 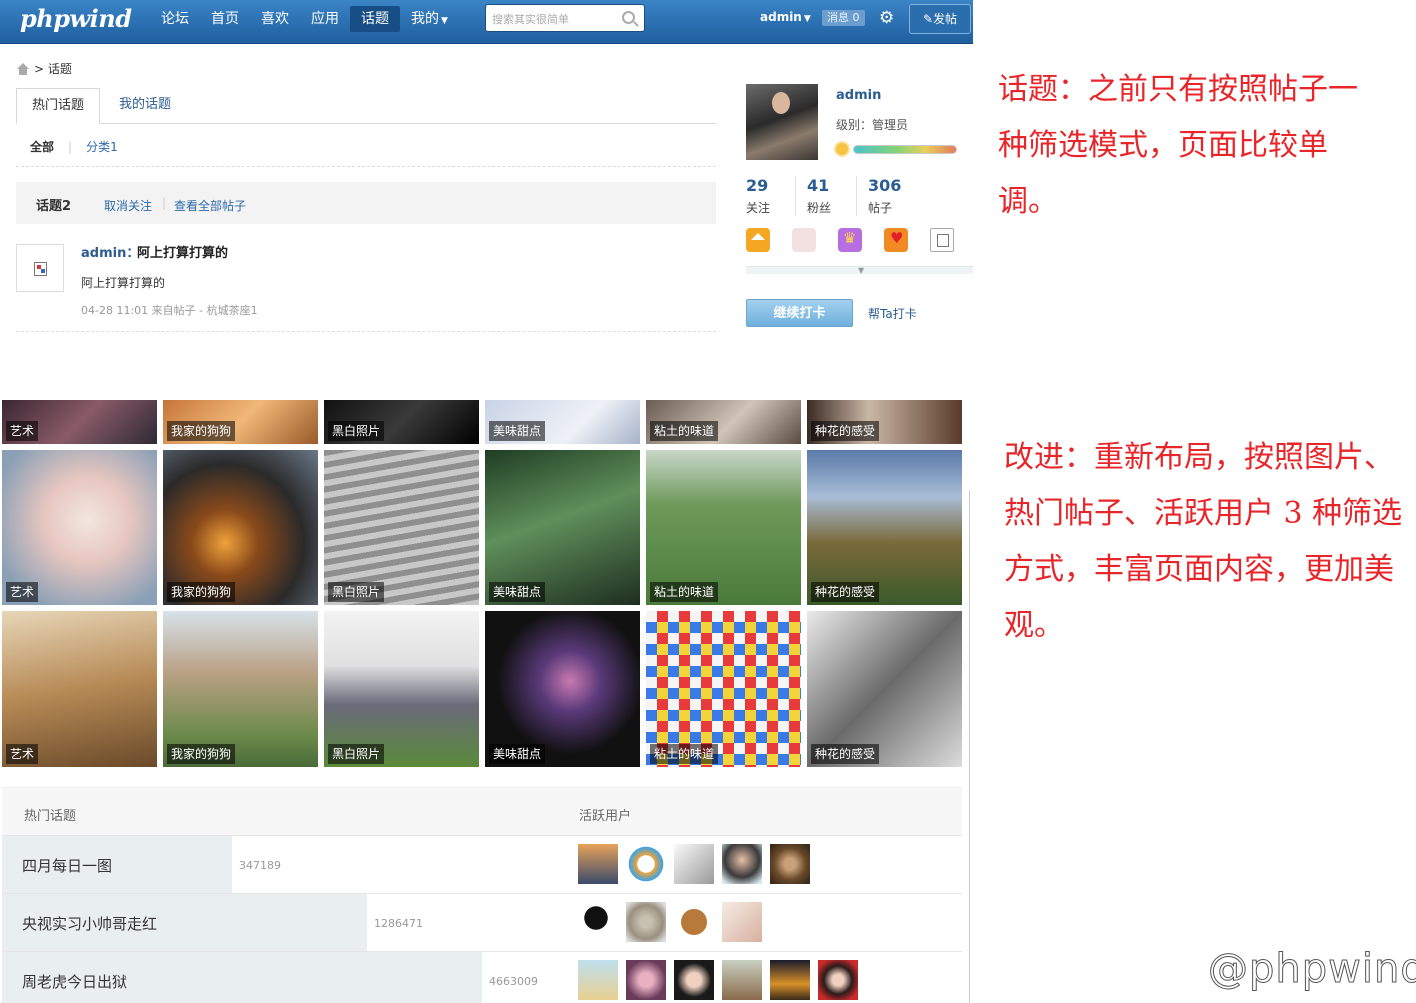 I want to click on filter-all: 全部, so click(x=42, y=146).